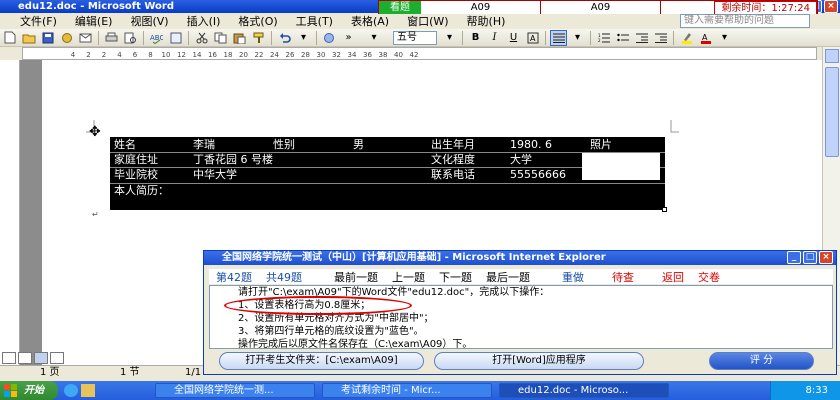  I want to click on line-spacing-icon: ▾, so click(577, 38).